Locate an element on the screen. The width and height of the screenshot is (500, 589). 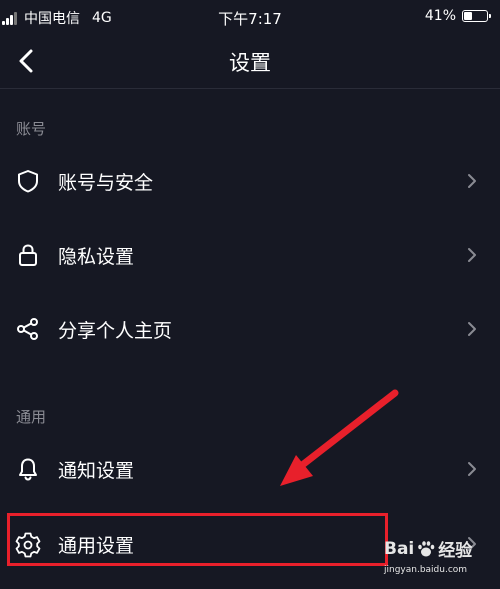
battery-fill is located at coordinates (468, 16).